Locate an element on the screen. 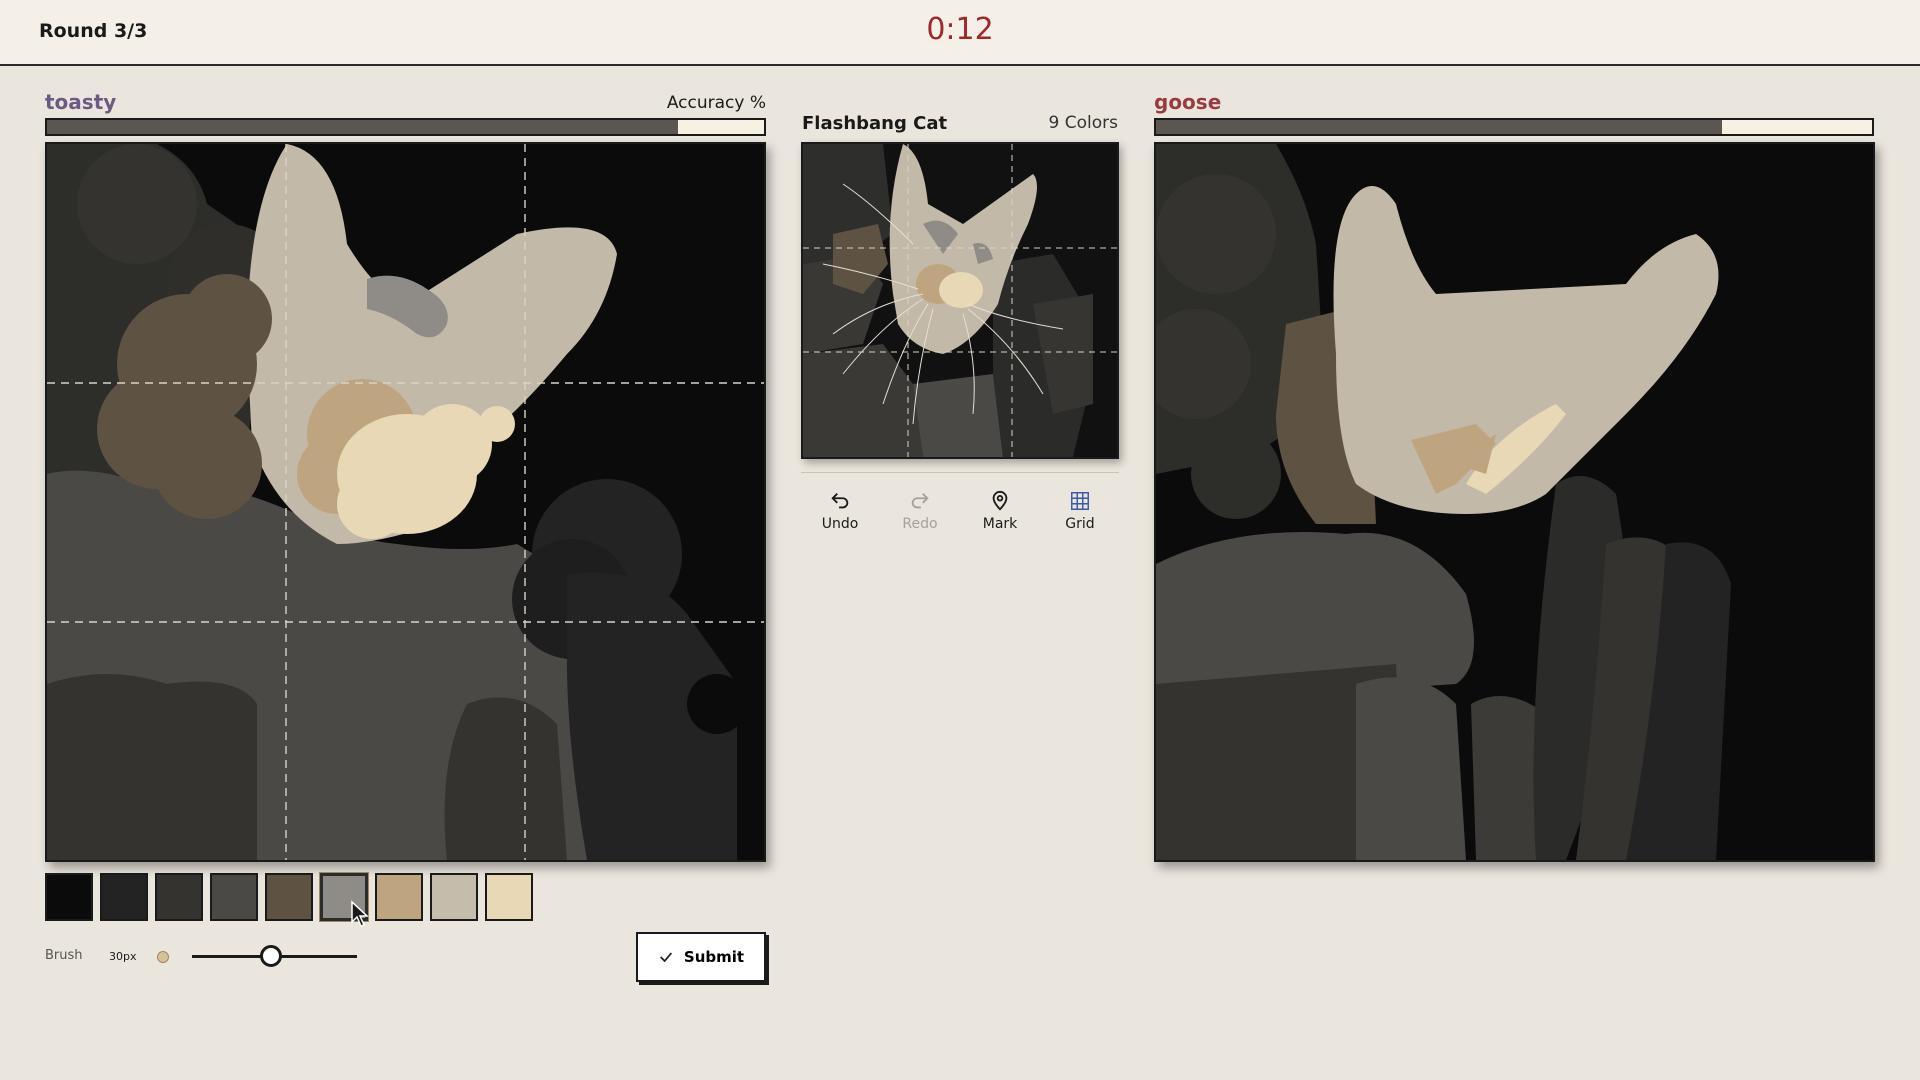 This screenshot has width=1920, height=1080. reference-title: Flashbang Cat is located at coordinates (875, 123).